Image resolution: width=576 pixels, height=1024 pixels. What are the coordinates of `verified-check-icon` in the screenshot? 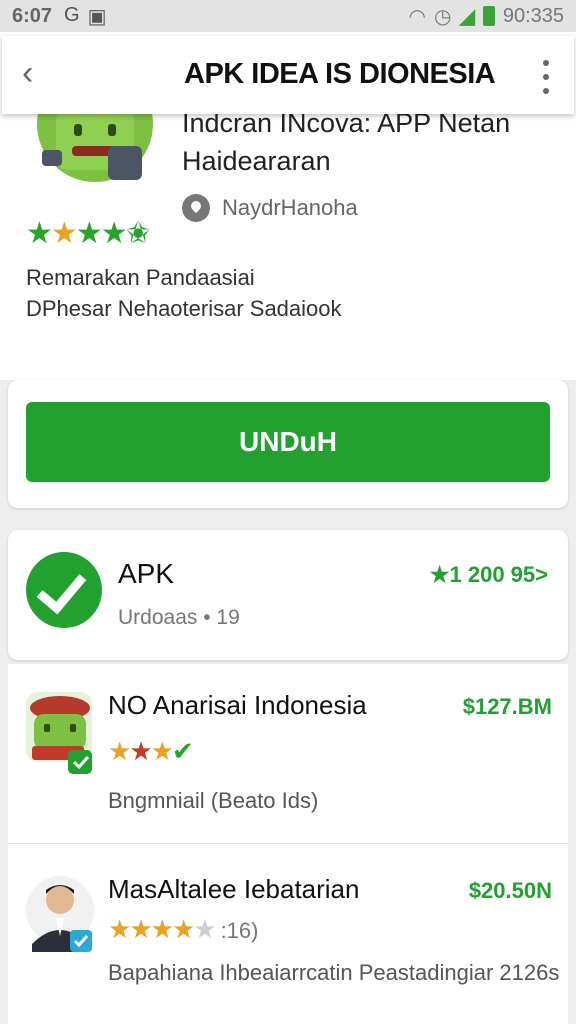 It's located at (64, 590).